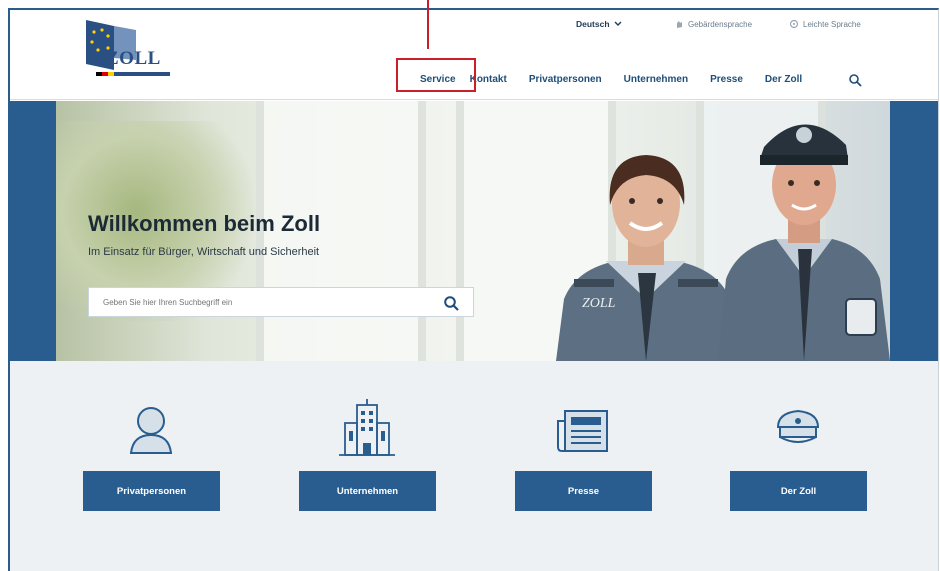  What do you see at coordinates (565, 79) in the screenshot?
I see `nav-privatpersonen: Privatpersonen` at bounding box center [565, 79].